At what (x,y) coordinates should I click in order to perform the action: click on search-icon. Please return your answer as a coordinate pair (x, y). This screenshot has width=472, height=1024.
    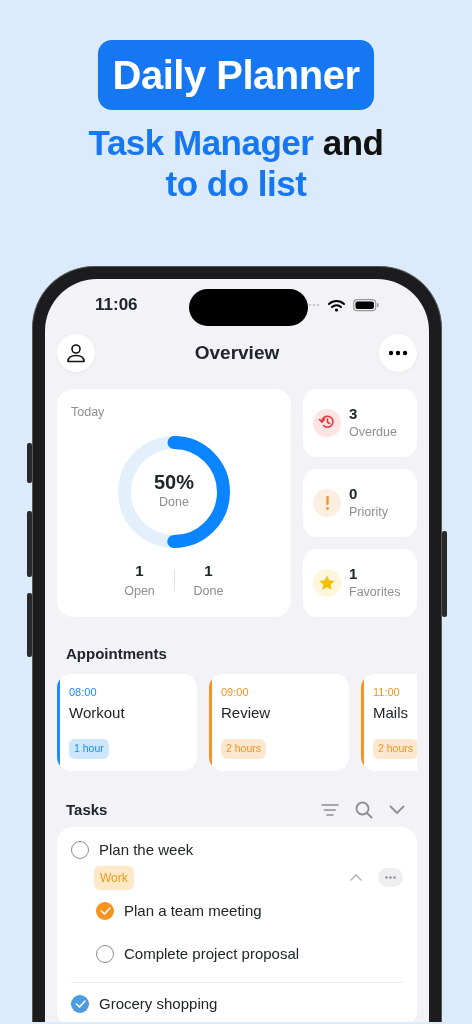
    Looking at the image, I should click on (364, 809).